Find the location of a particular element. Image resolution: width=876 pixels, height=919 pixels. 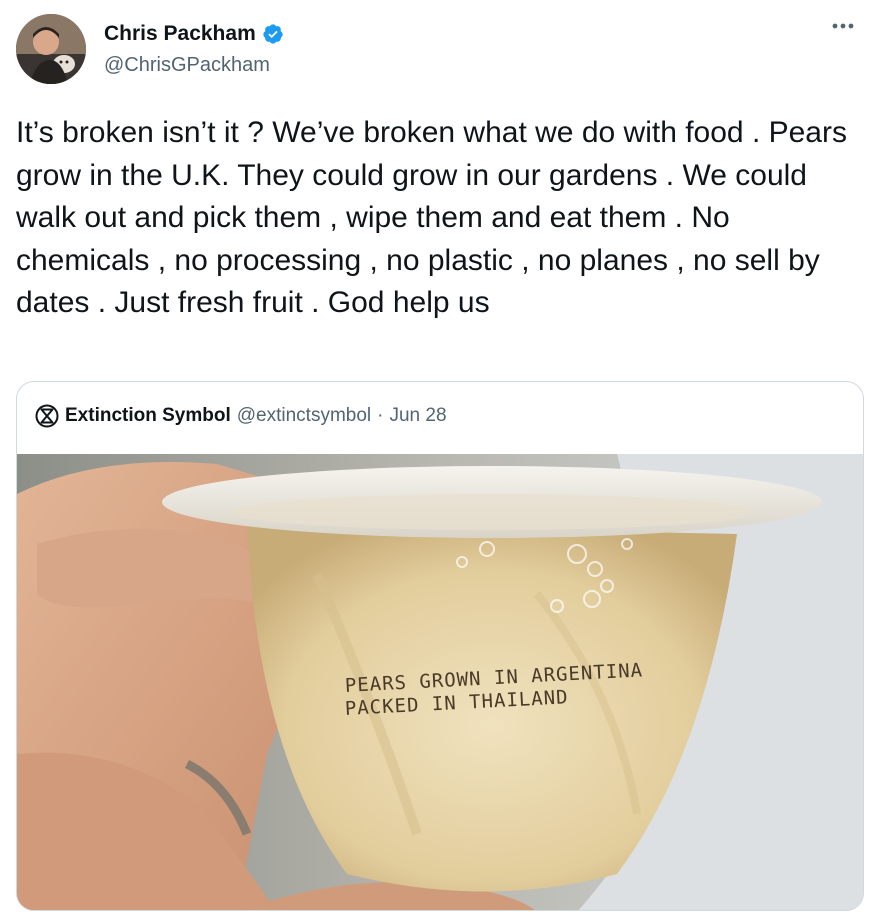

quoted-display-name: Extinction Symbol is located at coordinates (148, 416).